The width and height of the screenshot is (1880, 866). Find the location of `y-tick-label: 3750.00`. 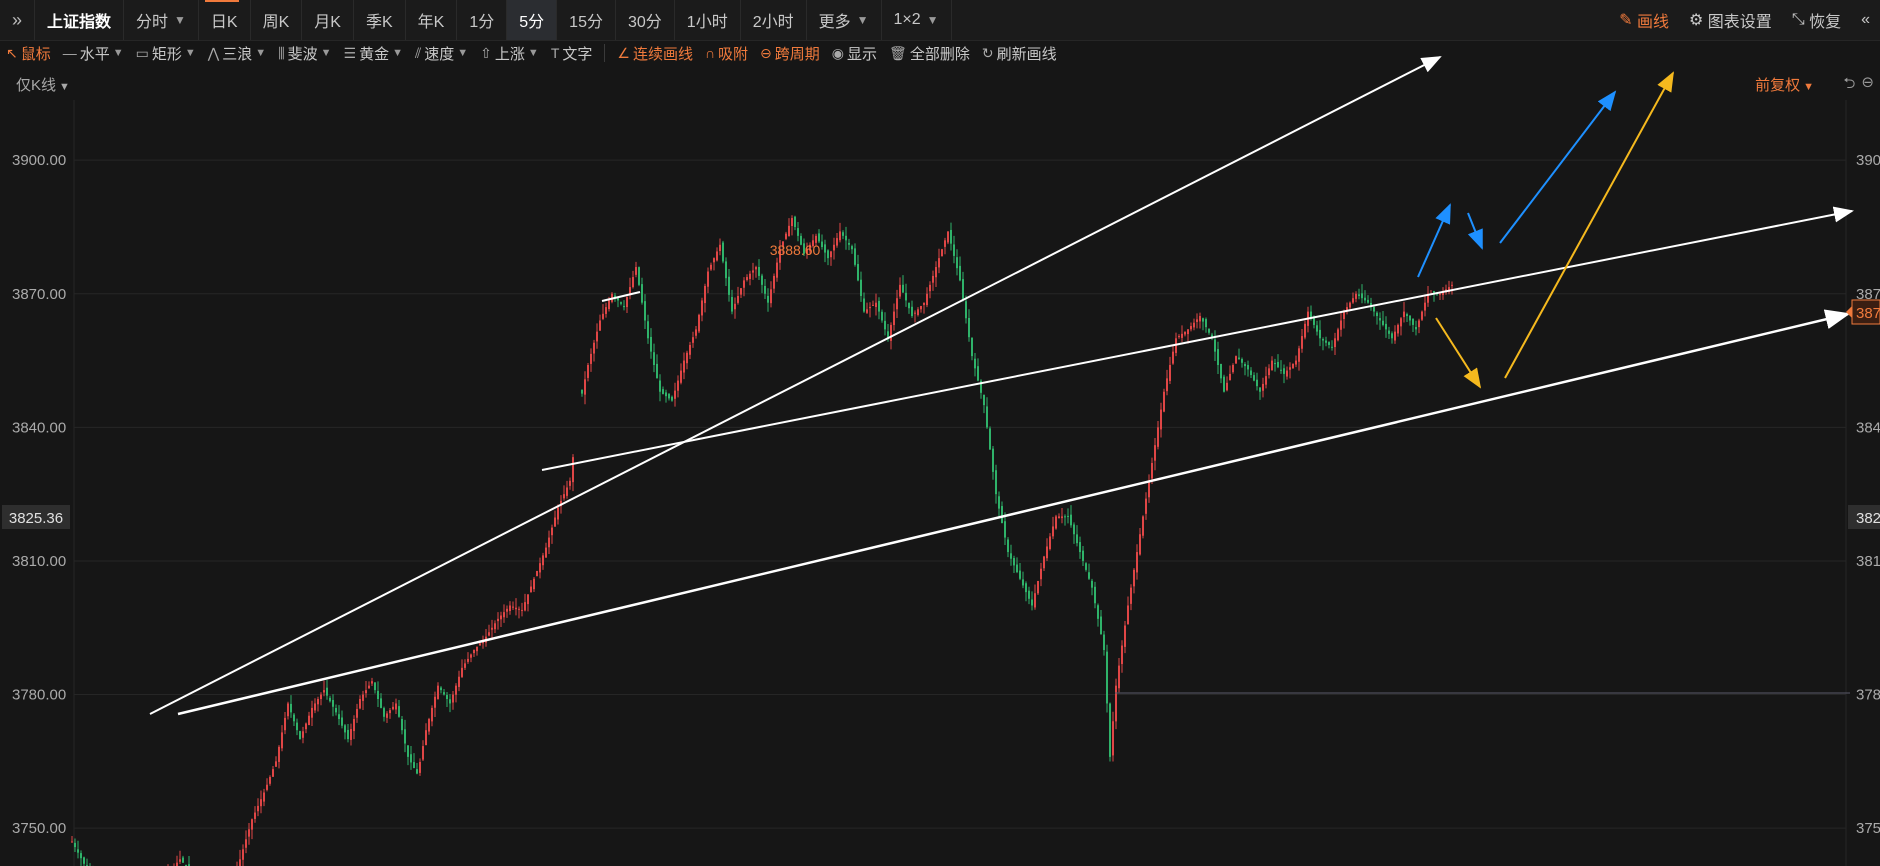

y-tick-label: 3750.00 is located at coordinates (39, 828).